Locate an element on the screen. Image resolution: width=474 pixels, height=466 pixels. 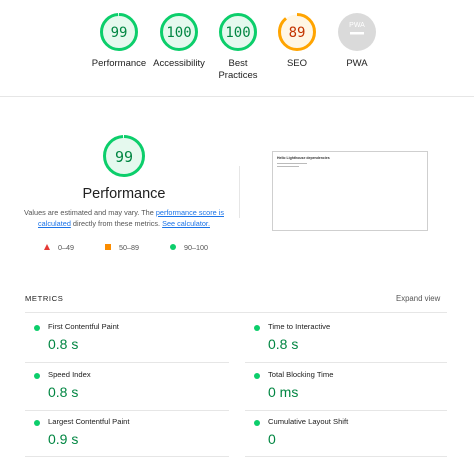
legend-pass: 90–100 is located at coordinates (189, 247).